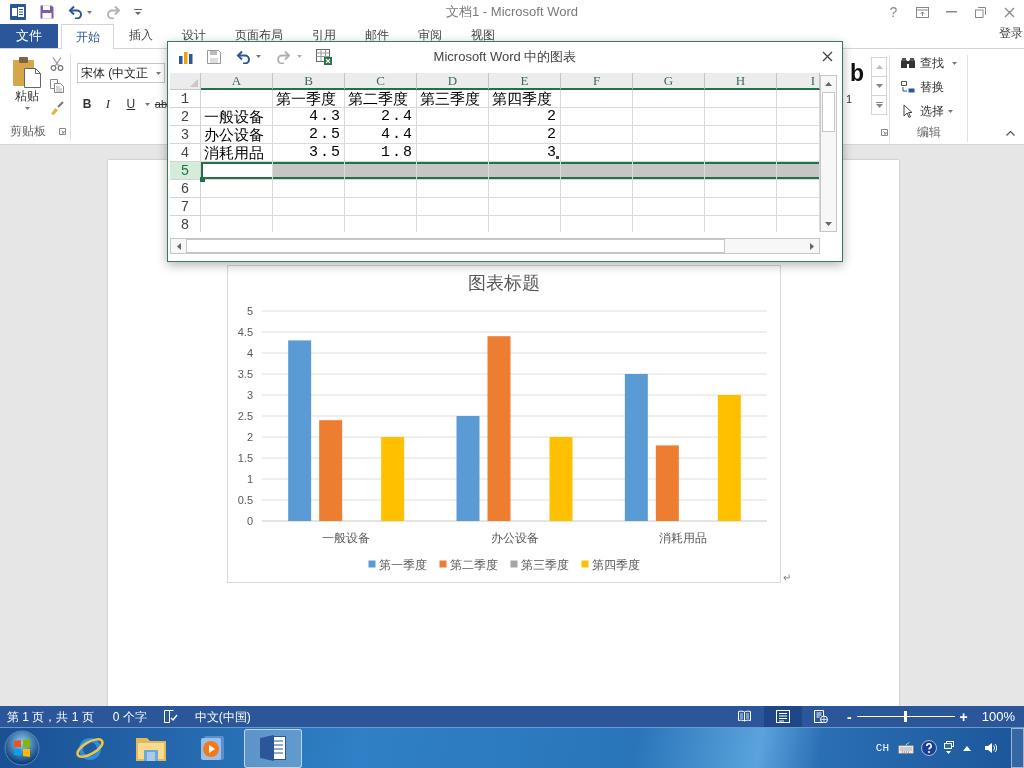 Image resolution: width=1024 pixels, height=768 pixels. What do you see at coordinates (194, 83) in the screenshot?
I see `select-all-icon` at bounding box center [194, 83].